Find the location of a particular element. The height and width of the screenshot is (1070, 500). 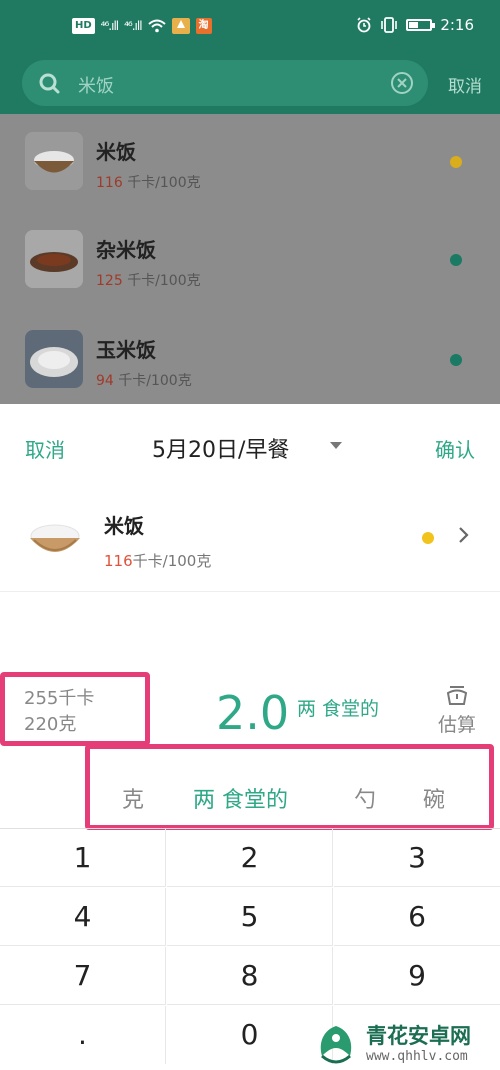

hd-badge: HD is located at coordinates (83, 26).